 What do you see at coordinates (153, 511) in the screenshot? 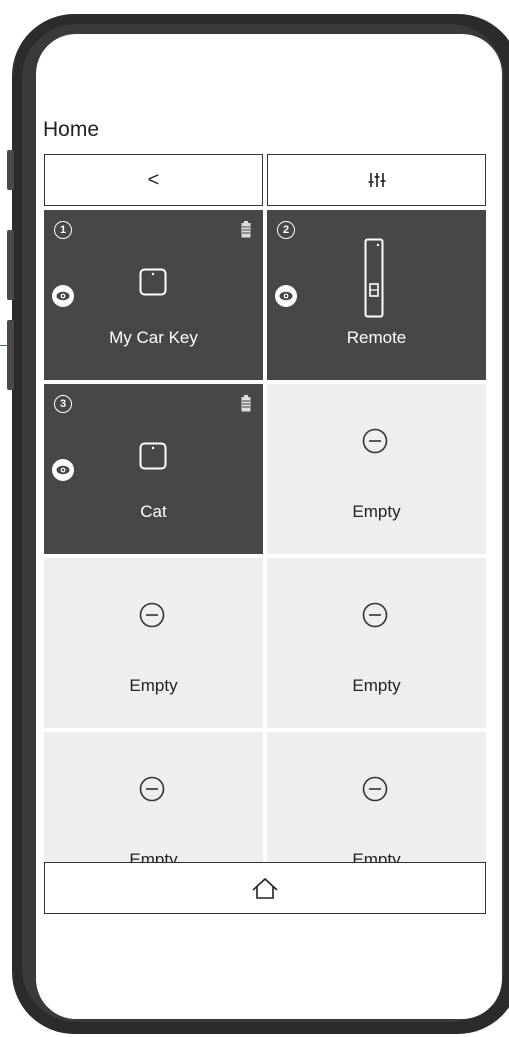
I see `tile-label: Cat` at bounding box center [153, 511].